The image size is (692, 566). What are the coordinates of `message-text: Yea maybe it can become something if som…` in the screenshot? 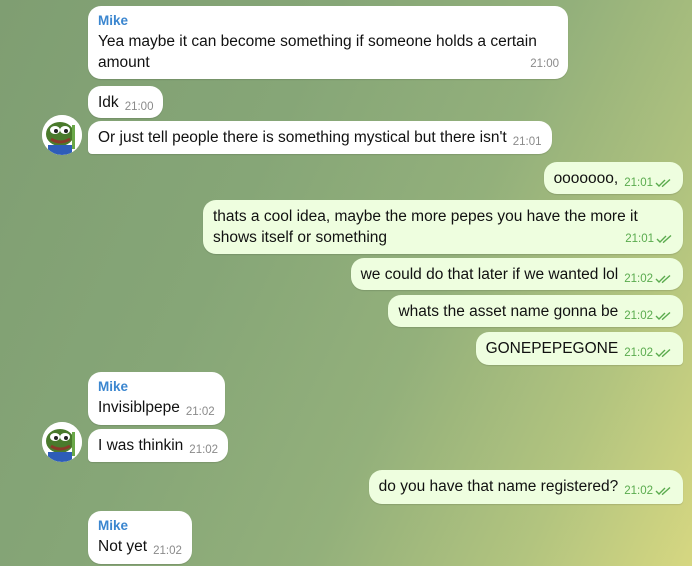 It's located at (317, 41).